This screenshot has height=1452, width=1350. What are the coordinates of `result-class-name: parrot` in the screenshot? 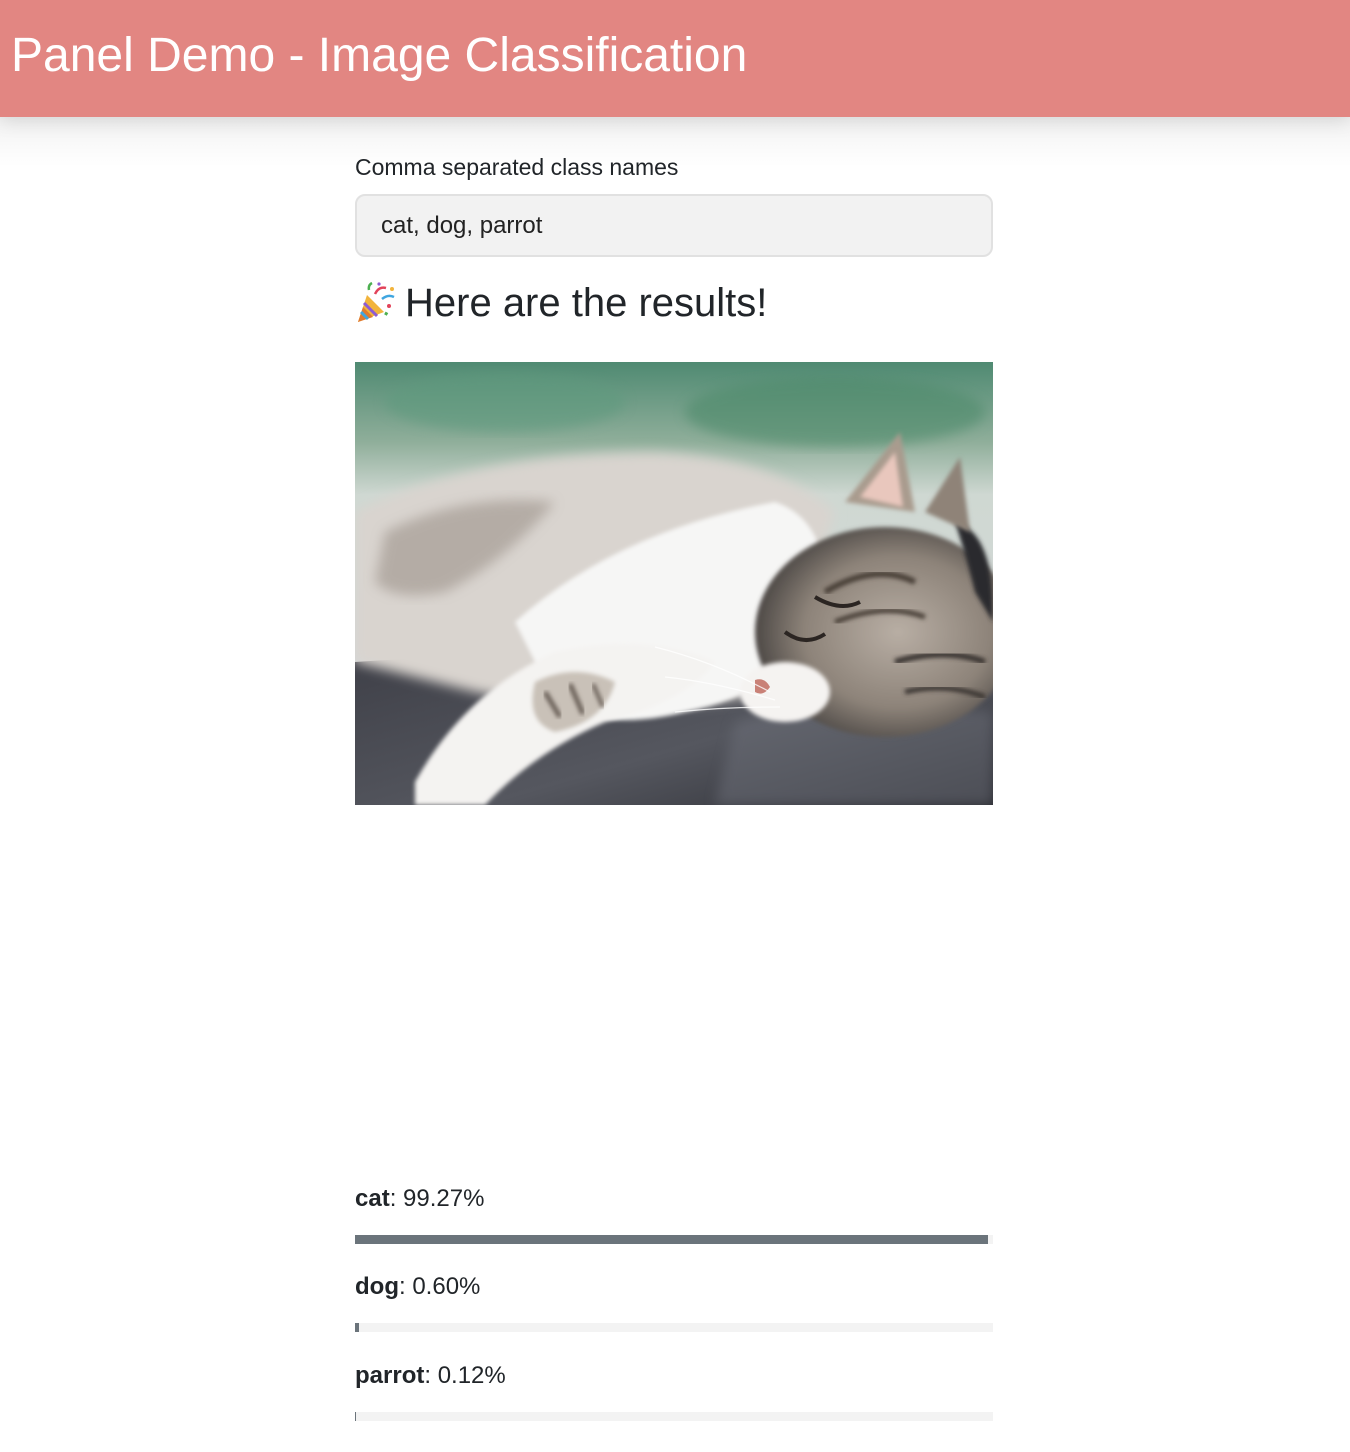 It's located at (390, 1375).